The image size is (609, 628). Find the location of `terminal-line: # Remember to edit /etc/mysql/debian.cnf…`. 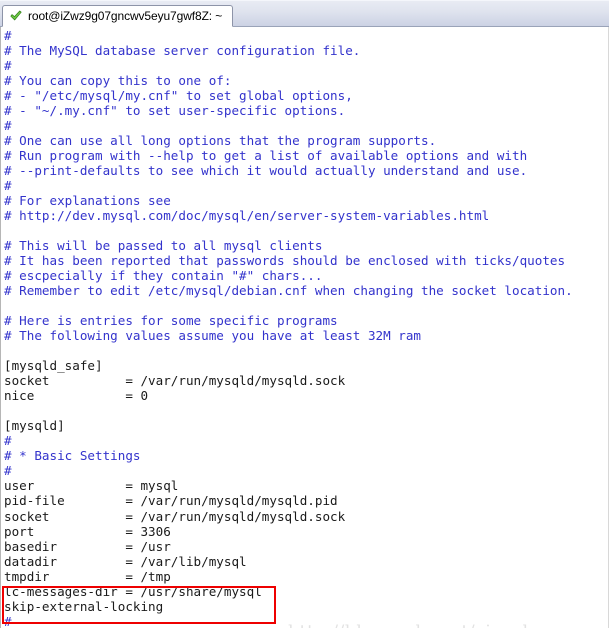

terminal-line: # Remember to edit /etc/mysql/debian.cnf… is located at coordinates (288, 291).